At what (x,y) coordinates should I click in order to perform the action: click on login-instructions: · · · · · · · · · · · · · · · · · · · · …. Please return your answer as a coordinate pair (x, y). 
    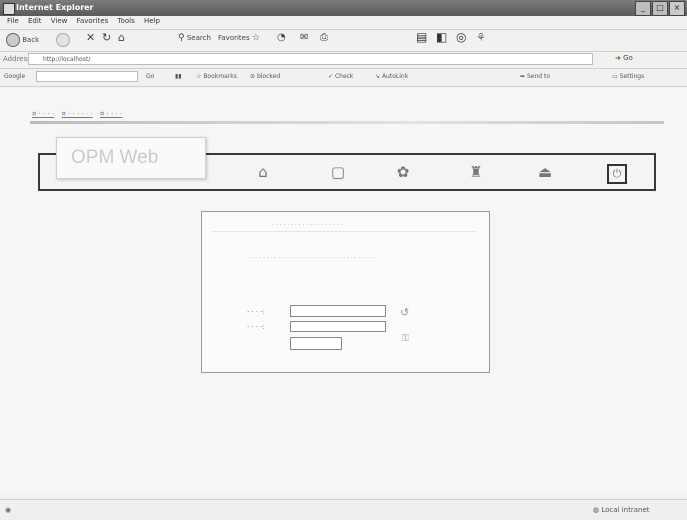
    Looking at the image, I should click on (310, 258).